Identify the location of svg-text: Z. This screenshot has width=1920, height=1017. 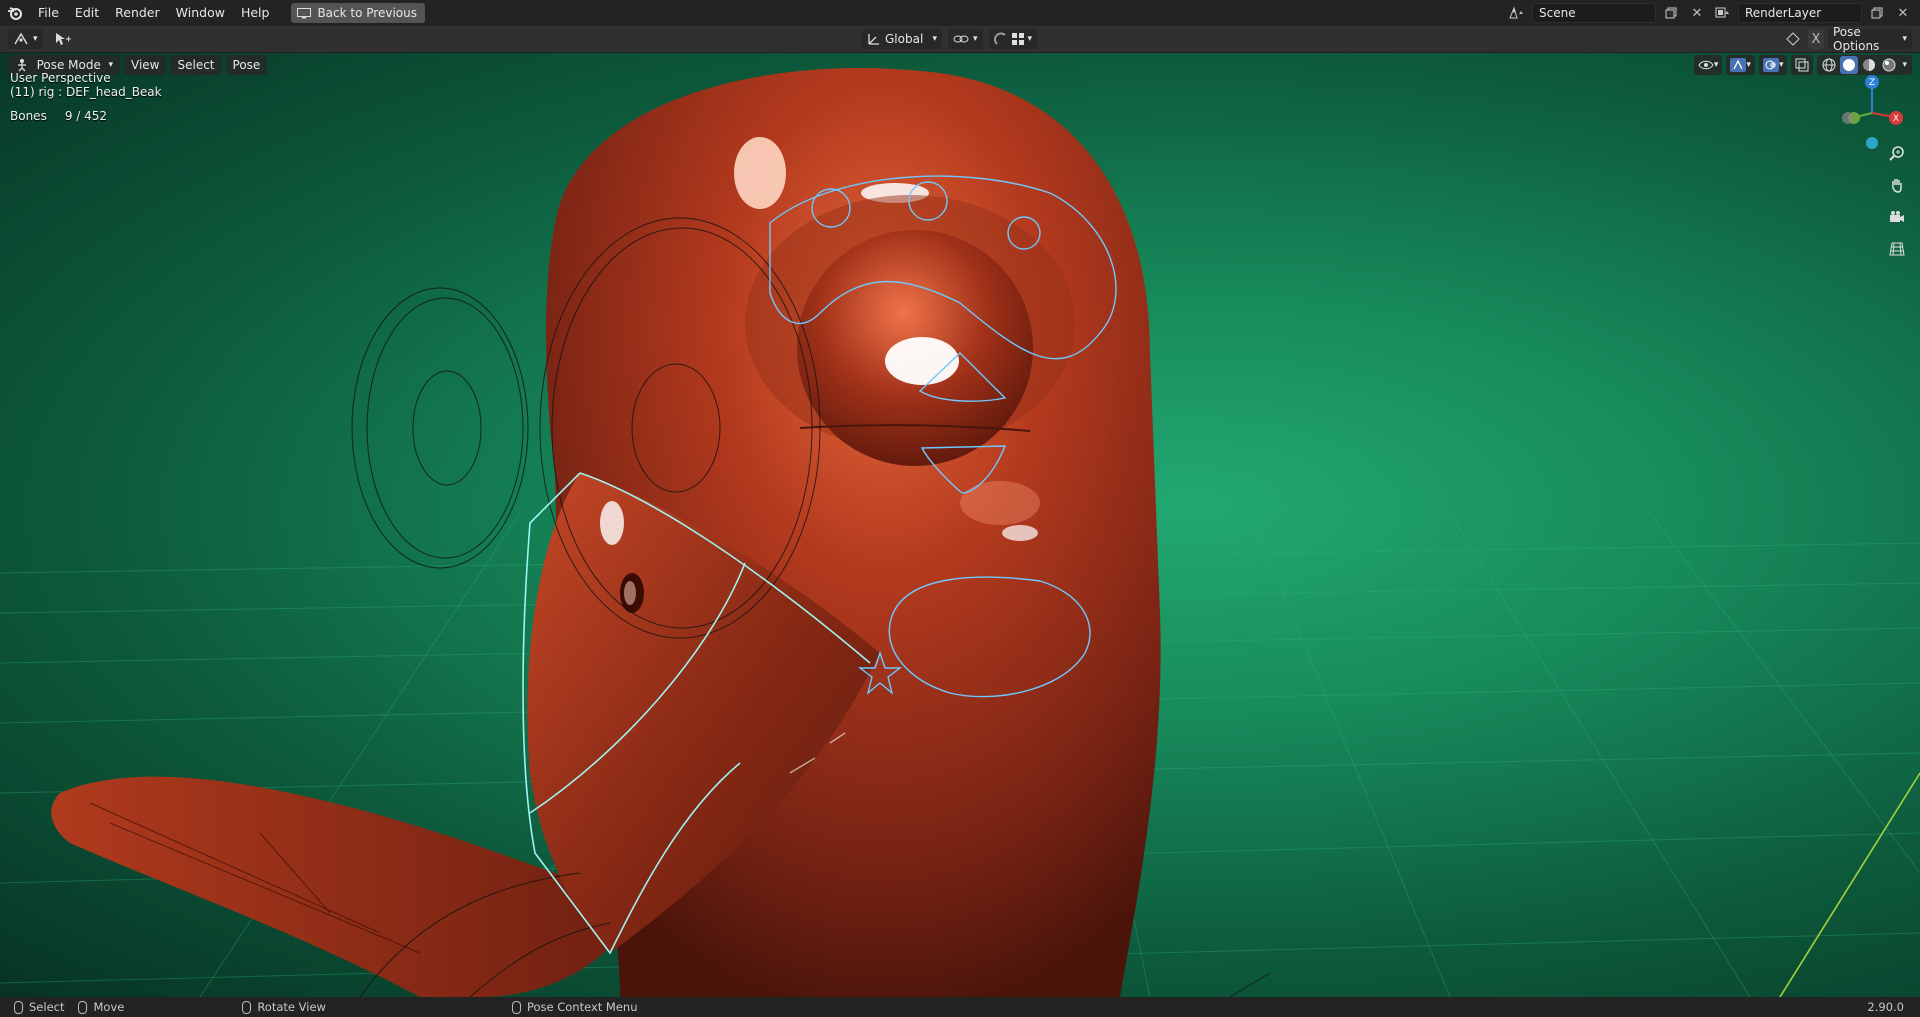
(1872, 83).